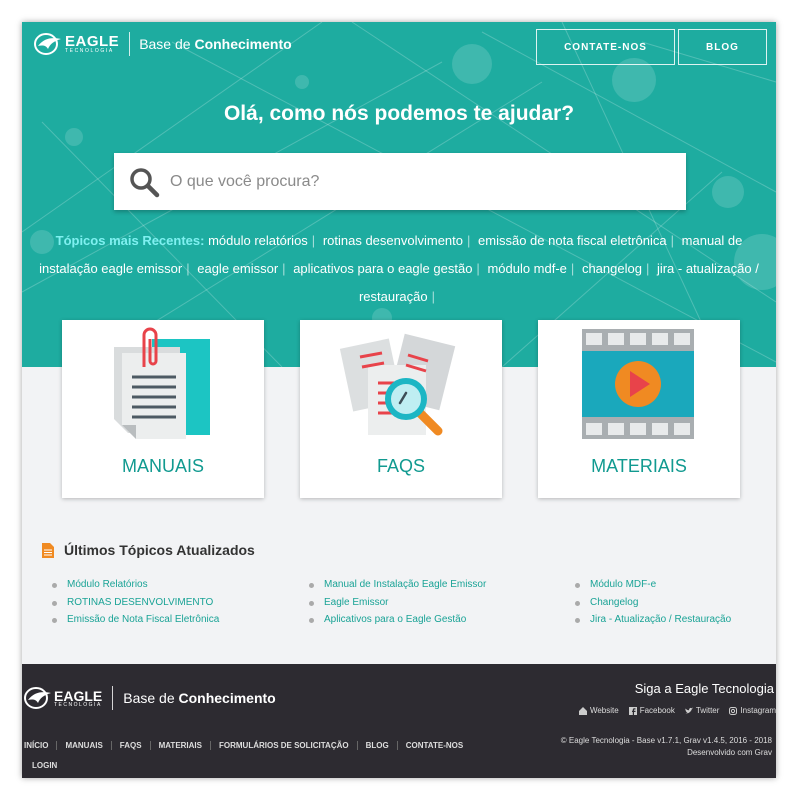  I want to click on topic-link: módulo relatórios, so click(258, 240).